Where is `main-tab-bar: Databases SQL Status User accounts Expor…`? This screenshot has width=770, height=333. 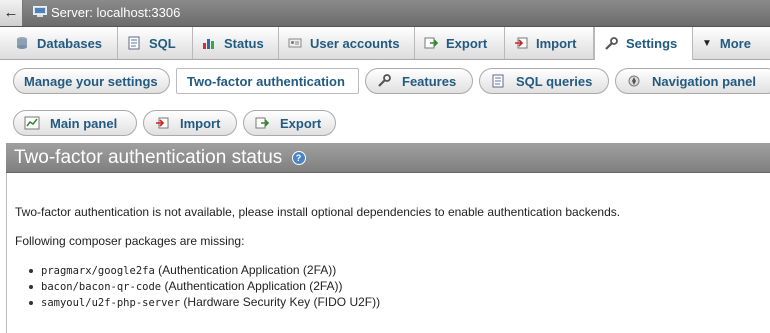 main-tab-bar: Databases SQL Status User accounts Expor… is located at coordinates (385, 43).